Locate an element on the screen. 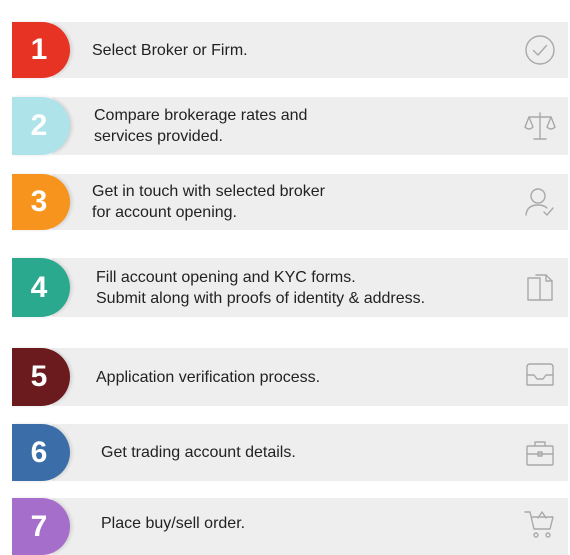 This screenshot has height=555, width=570. step-number: 4 is located at coordinates (39, 287).